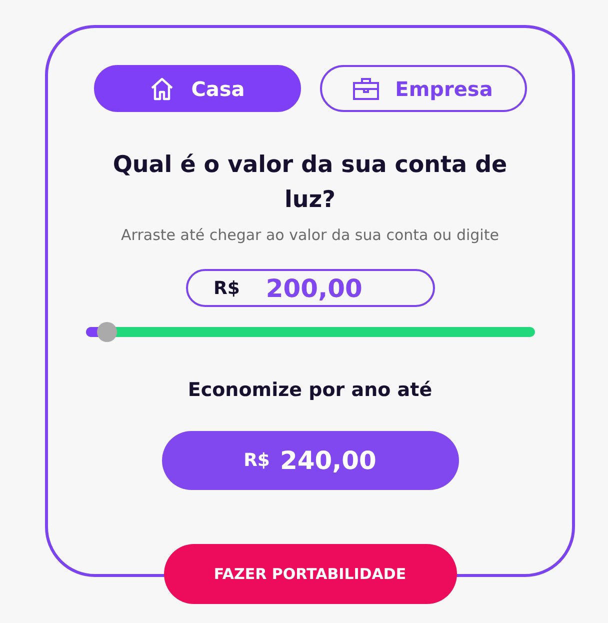  Describe the element at coordinates (328, 460) in the screenshot. I see `amount-text: 240,00` at that location.